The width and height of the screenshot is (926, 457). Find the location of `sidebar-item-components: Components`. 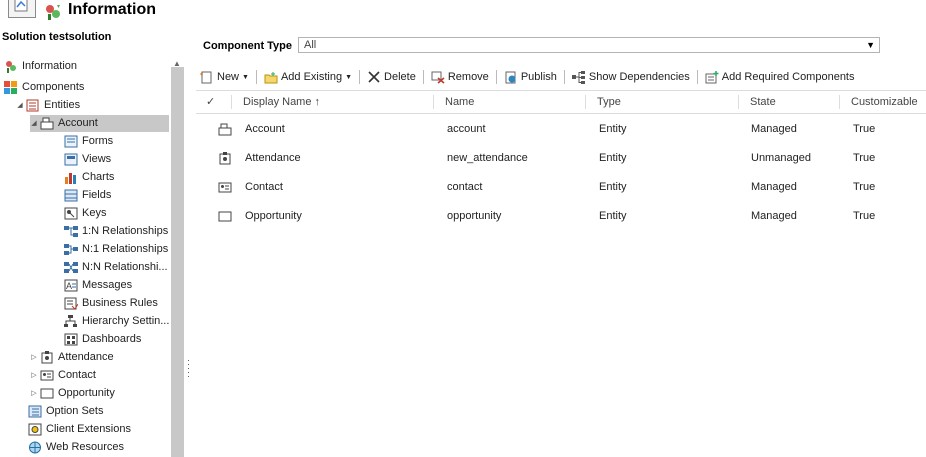

sidebar-item-components: Components is located at coordinates (44, 87).